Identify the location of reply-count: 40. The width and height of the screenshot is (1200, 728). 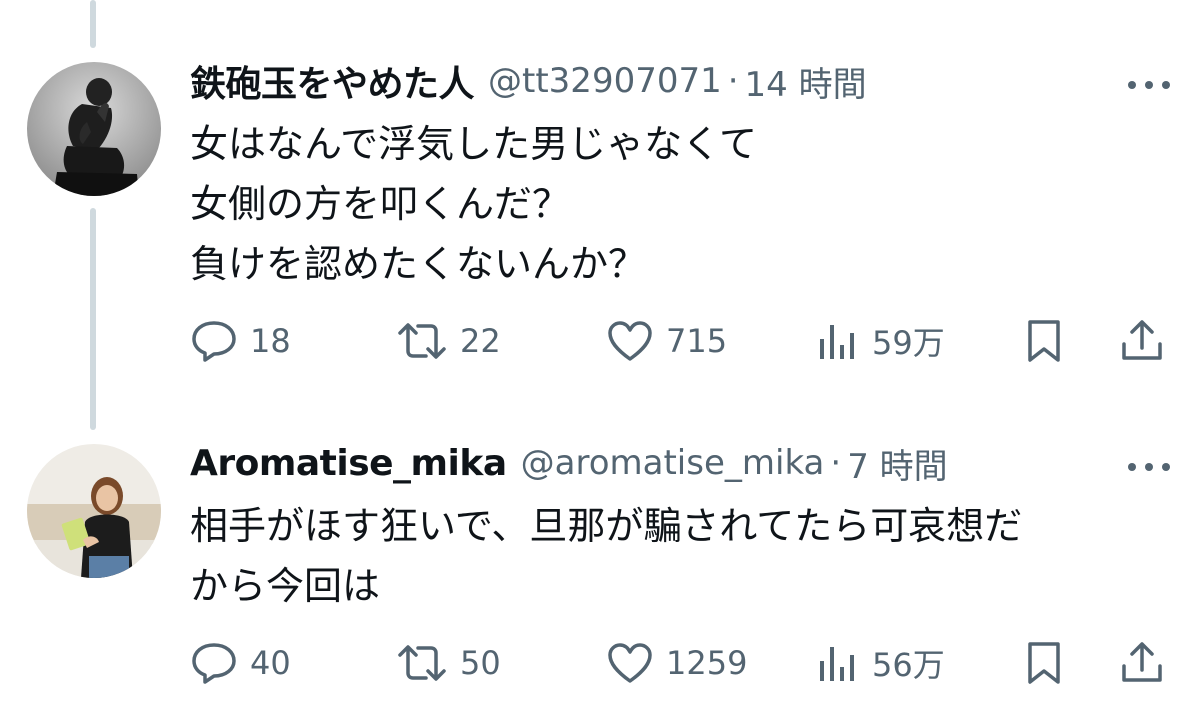
(270, 663).